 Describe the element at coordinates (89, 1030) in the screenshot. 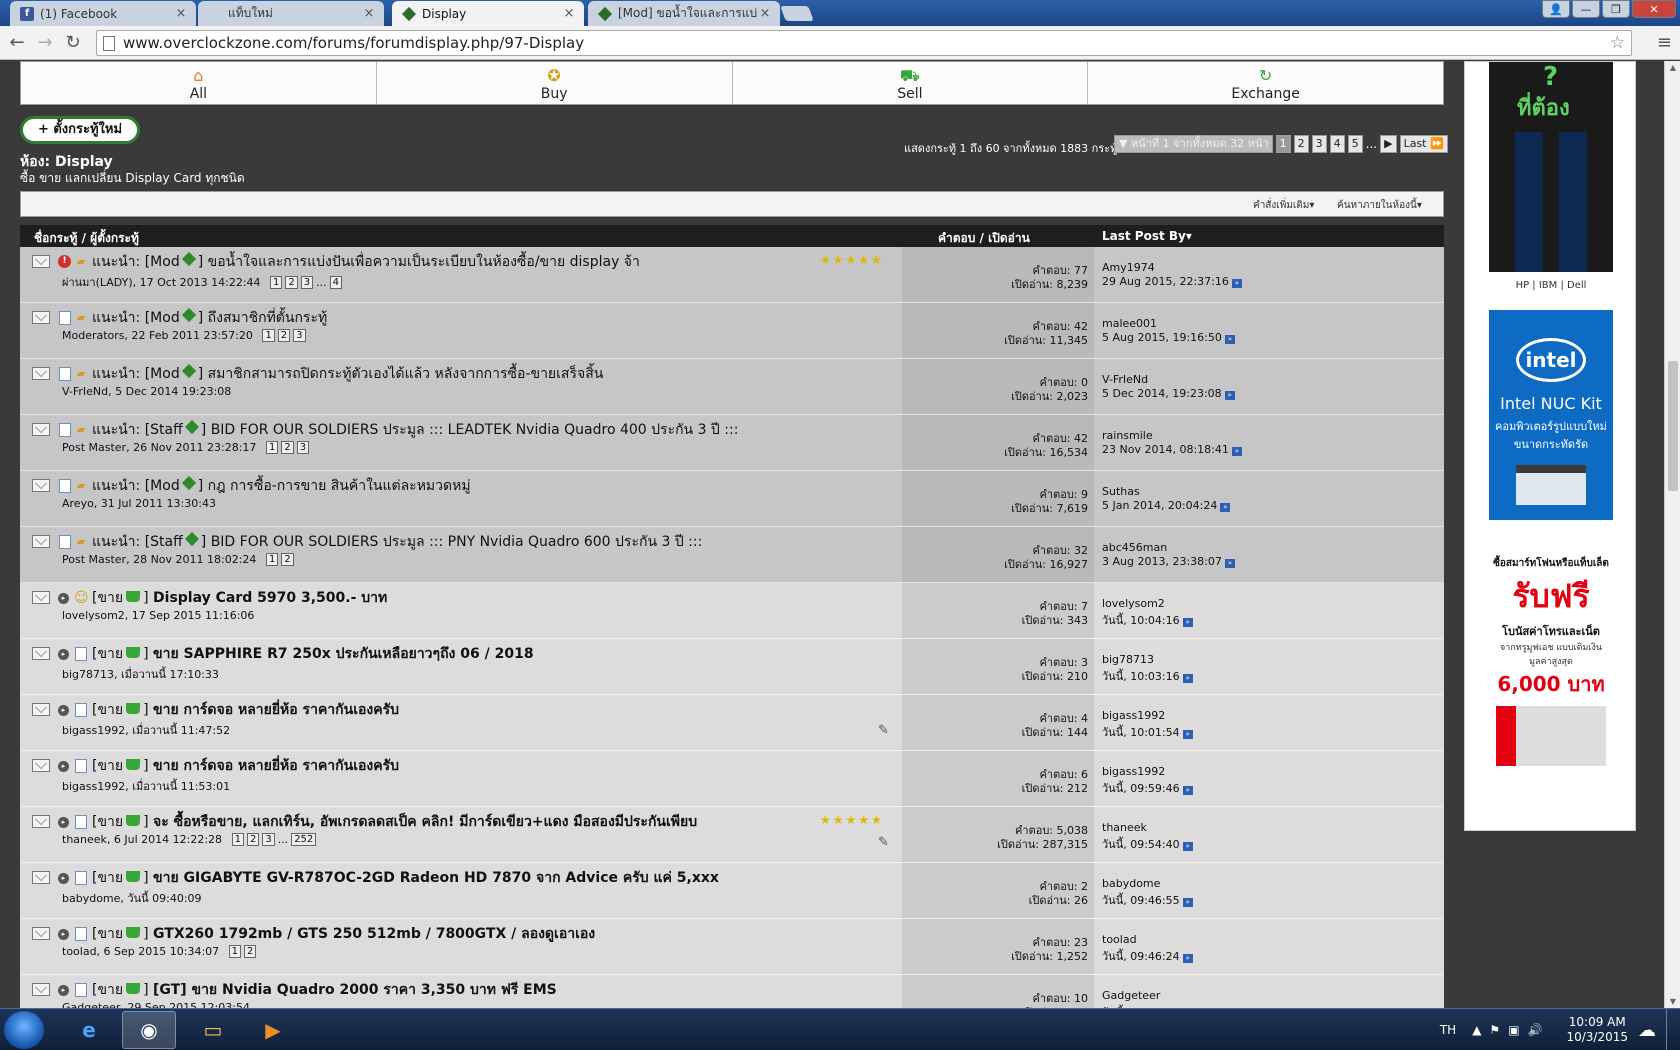

I see `internet-explorer-icon: e` at that location.